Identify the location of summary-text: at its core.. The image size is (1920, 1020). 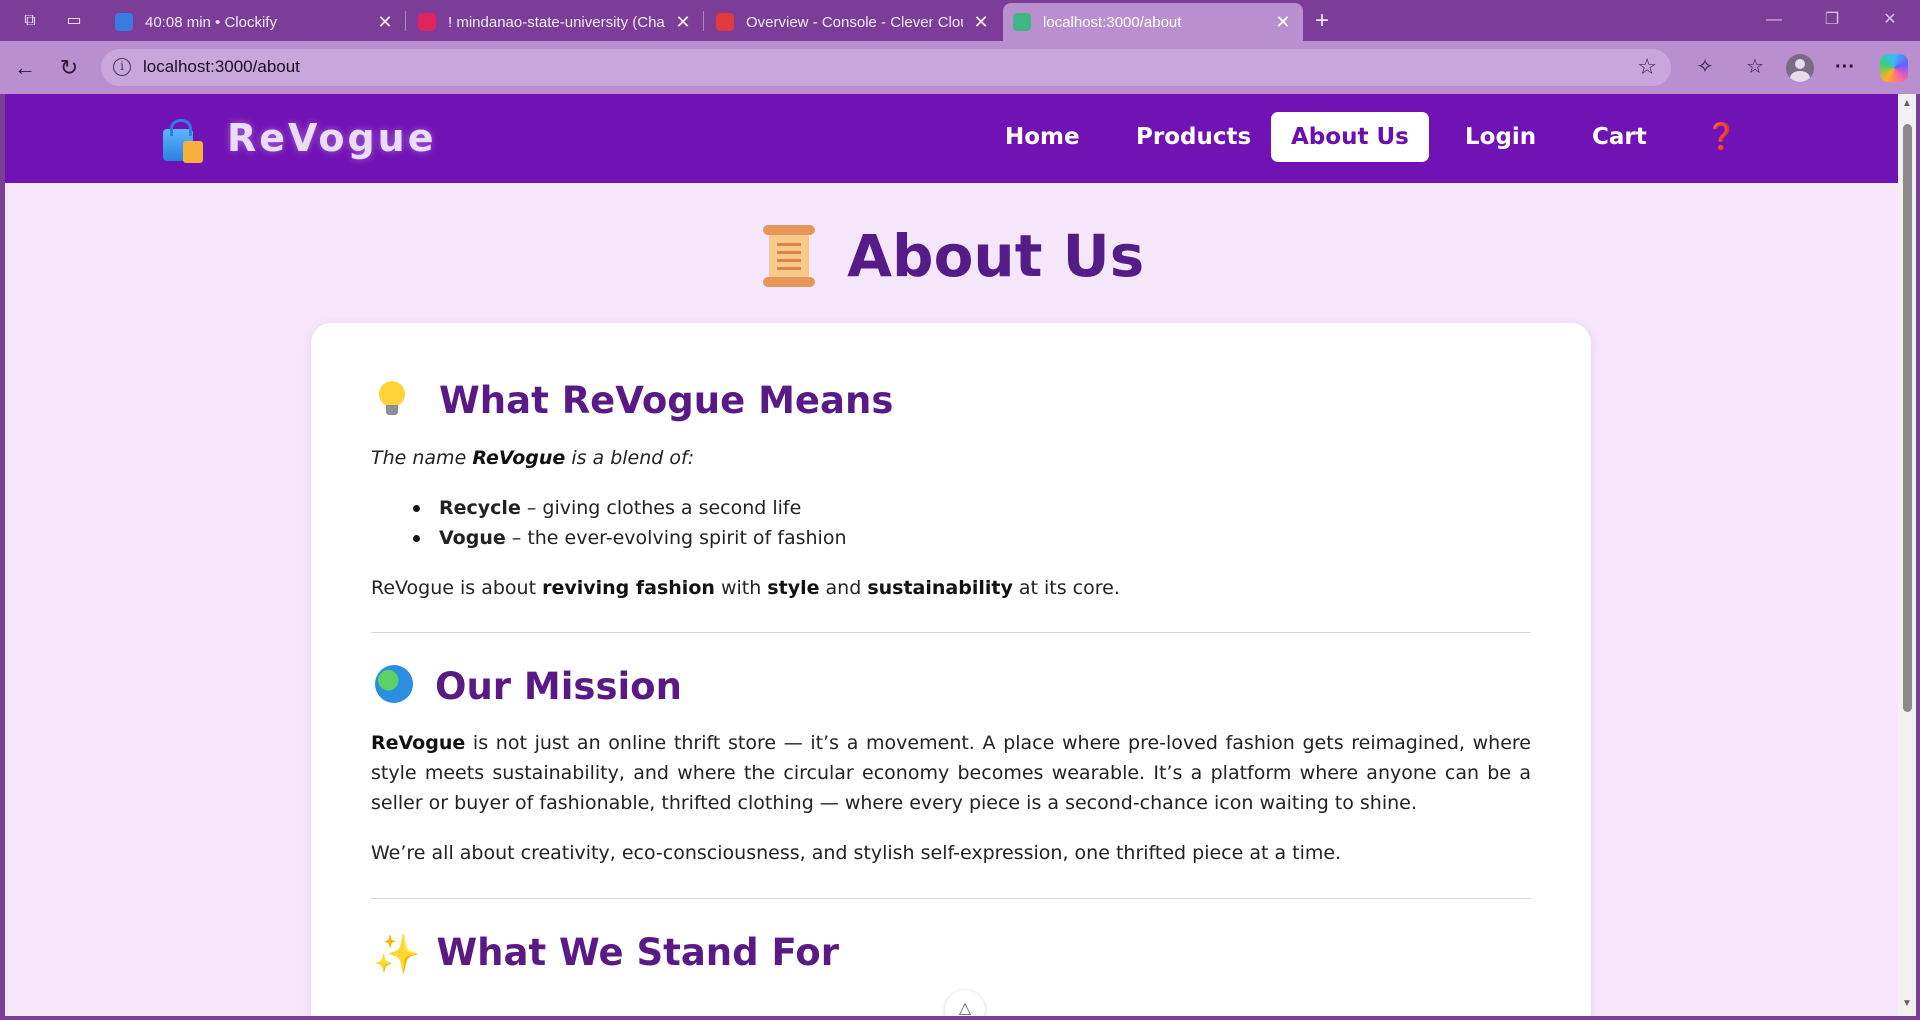
(1066, 588).